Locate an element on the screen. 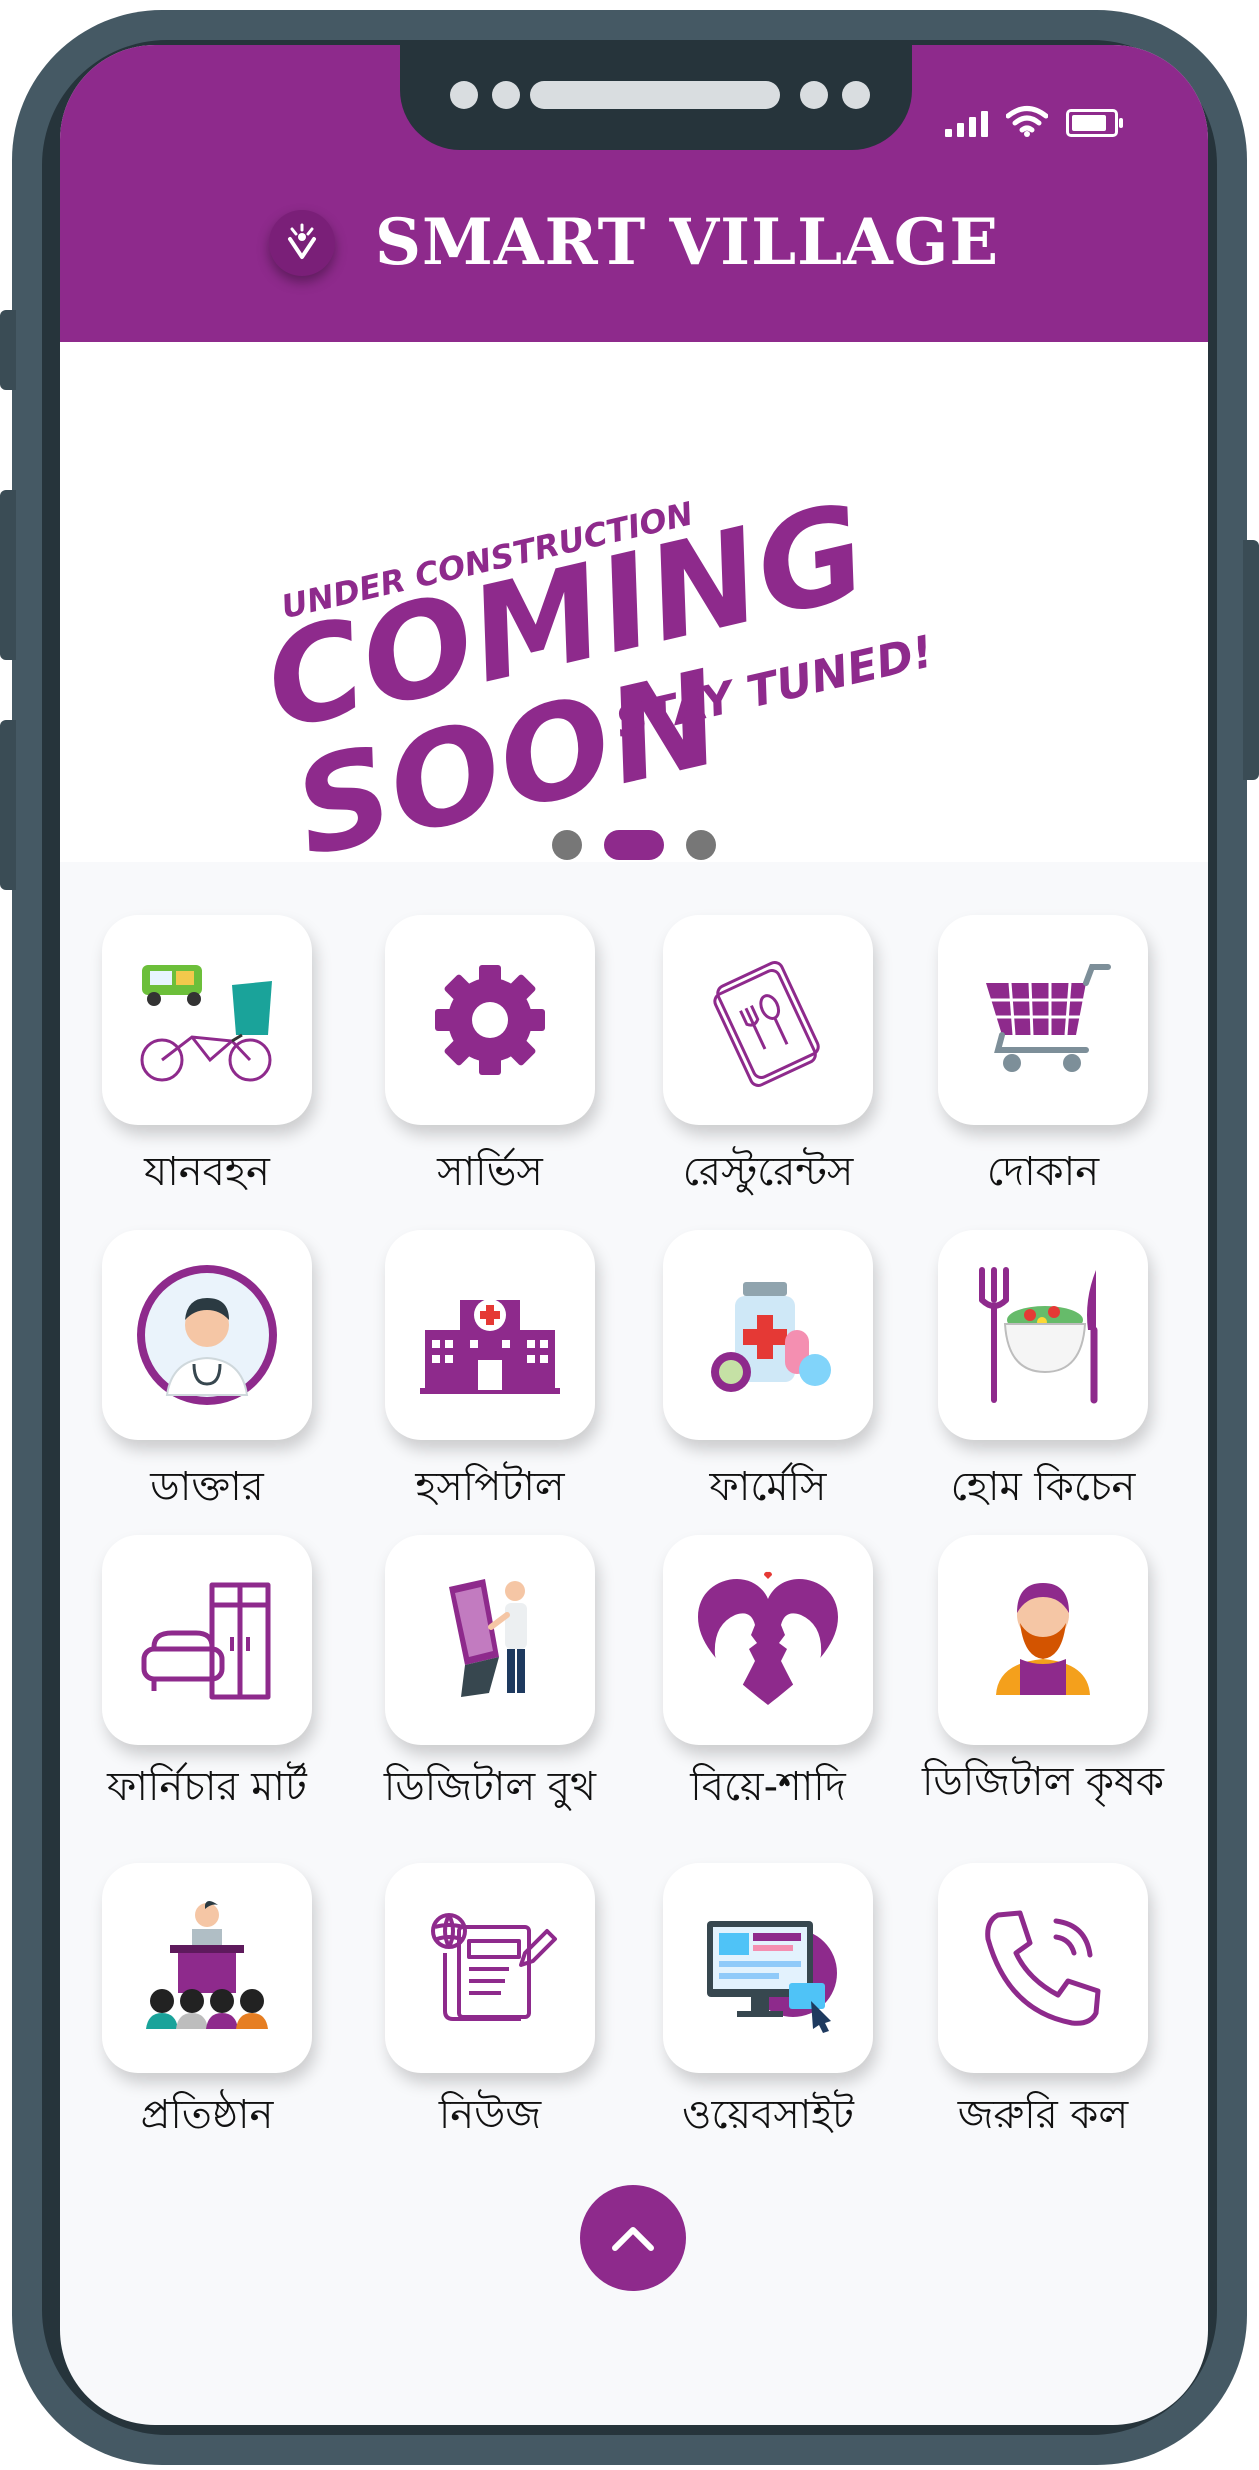 This screenshot has height=2470, width=1259. wedding-heart-icon is located at coordinates (768, 1638).